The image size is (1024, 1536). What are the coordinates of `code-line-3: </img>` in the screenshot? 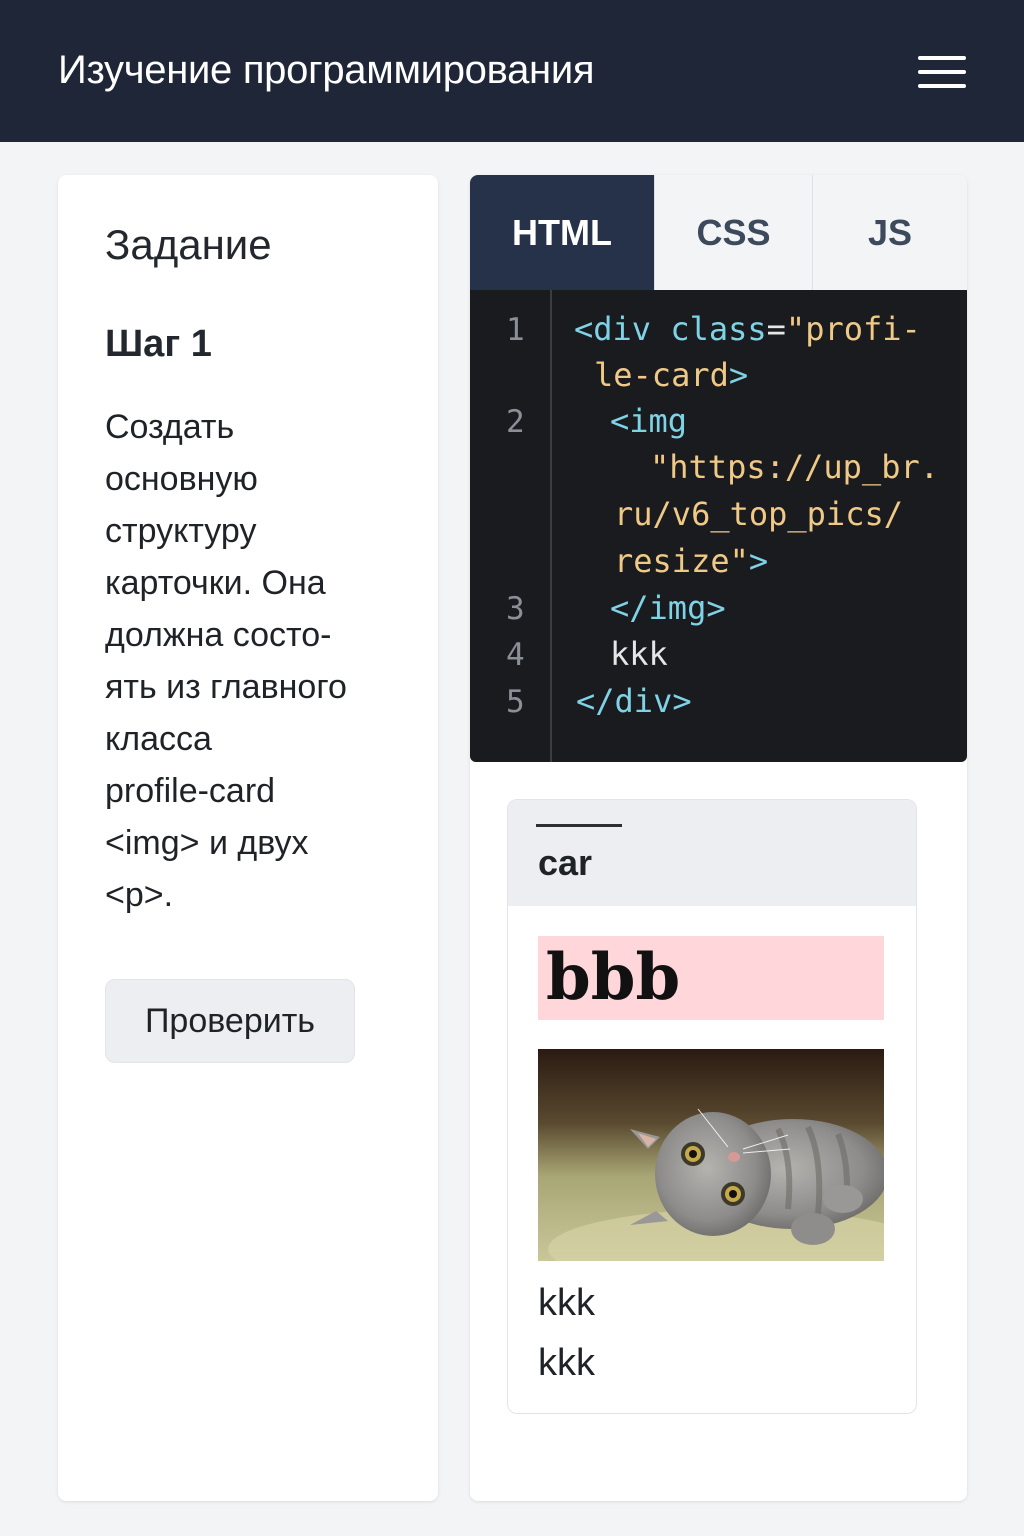 It's located at (668, 608).